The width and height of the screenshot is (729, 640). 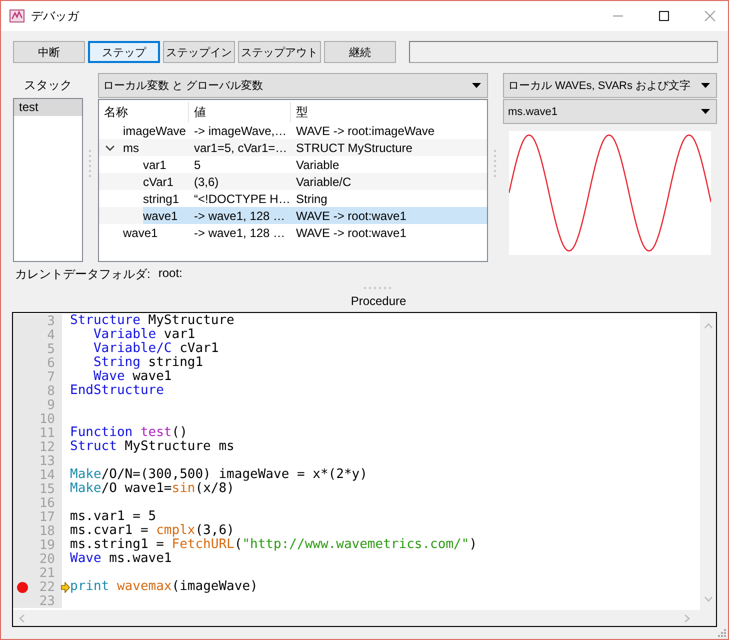 What do you see at coordinates (389, 112) in the screenshot?
I see `column-header: 型` at bounding box center [389, 112].